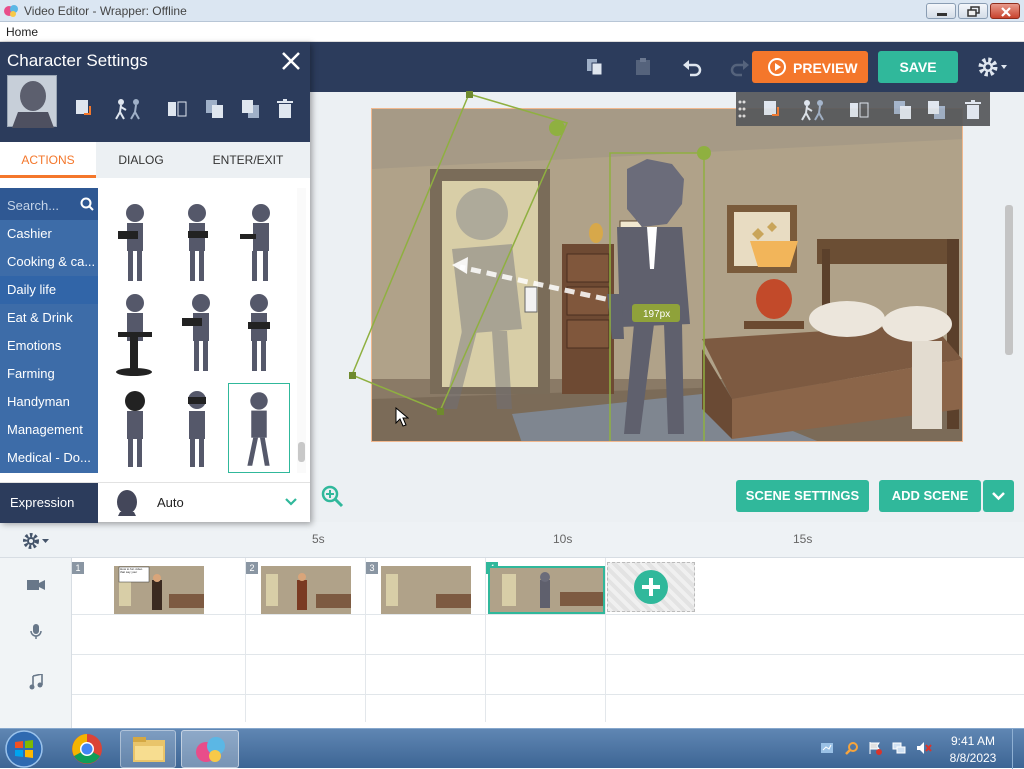  What do you see at coordinates (973, 11) in the screenshot?
I see `restore-button` at bounding box center [973, 11].